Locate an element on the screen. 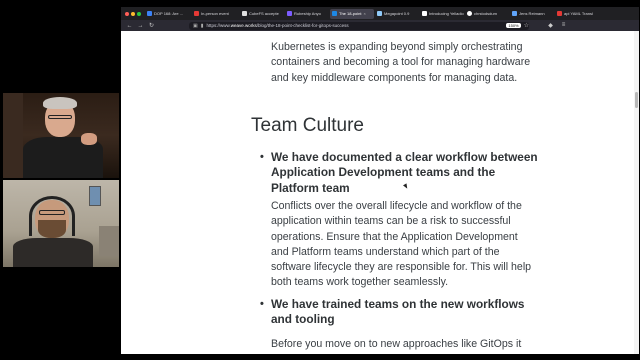 The image size is (640, 360). tab-label: Megapoint 0.9 is located at coordinates (397, 13).